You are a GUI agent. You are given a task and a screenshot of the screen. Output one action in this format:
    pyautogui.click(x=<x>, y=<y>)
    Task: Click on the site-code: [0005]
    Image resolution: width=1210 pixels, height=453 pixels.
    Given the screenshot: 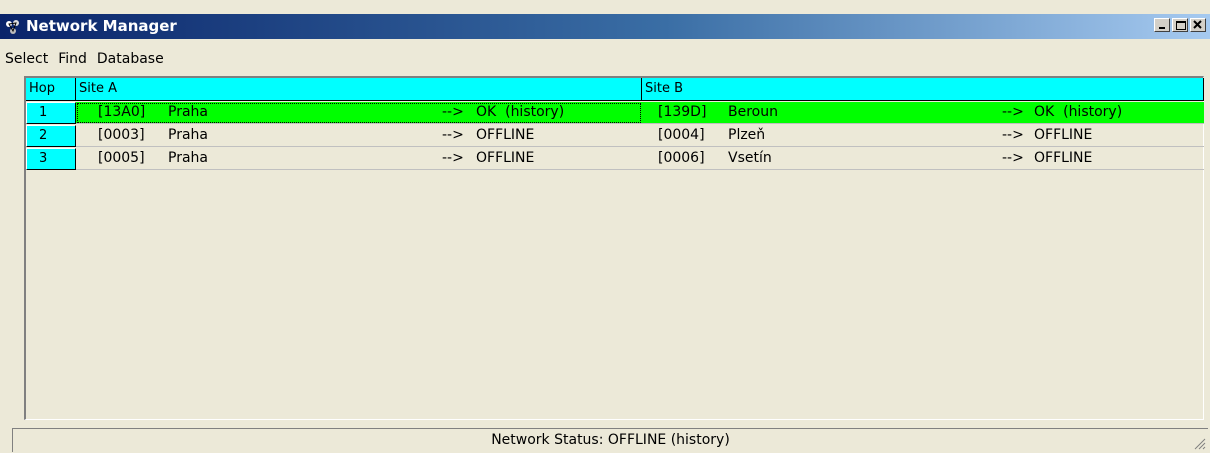 What is the action you would take?
    pyautogui.click(x=121, y=158)
    